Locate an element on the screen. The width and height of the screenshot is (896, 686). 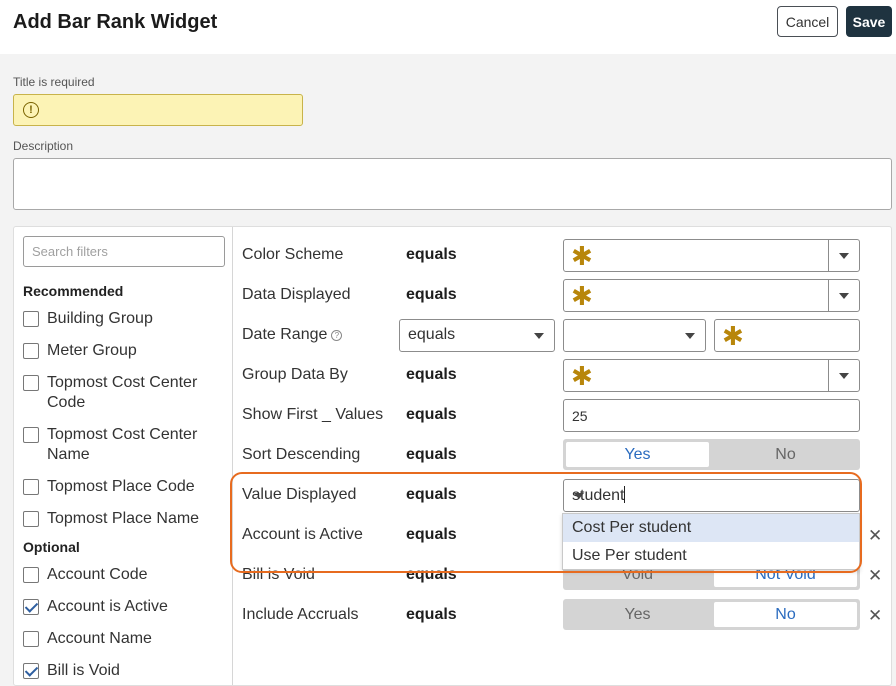
filter-topmost-cost-center-code: Topmost Cost Center Code is located at coordinates (120, 393).